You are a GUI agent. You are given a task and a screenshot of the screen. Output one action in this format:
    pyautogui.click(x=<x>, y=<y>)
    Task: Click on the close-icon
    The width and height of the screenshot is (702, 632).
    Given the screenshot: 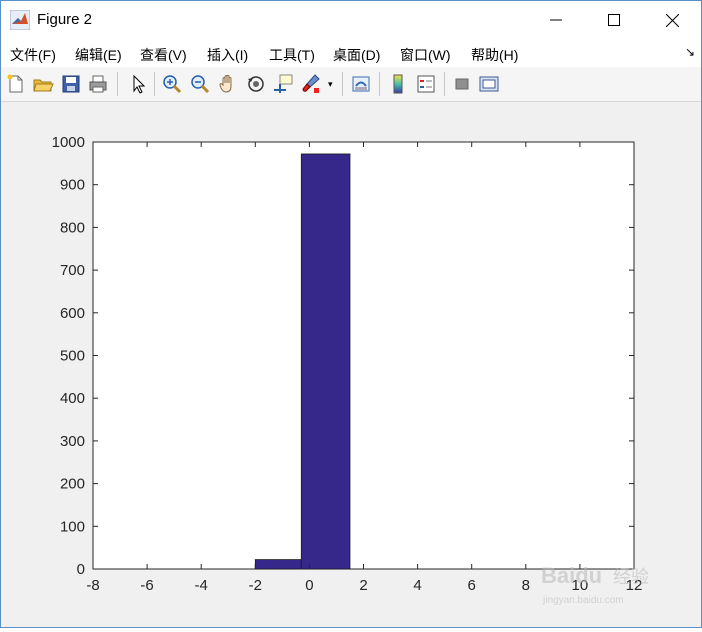 What is the action you would take?
    pyautogui.click(x=672, y=20)
    